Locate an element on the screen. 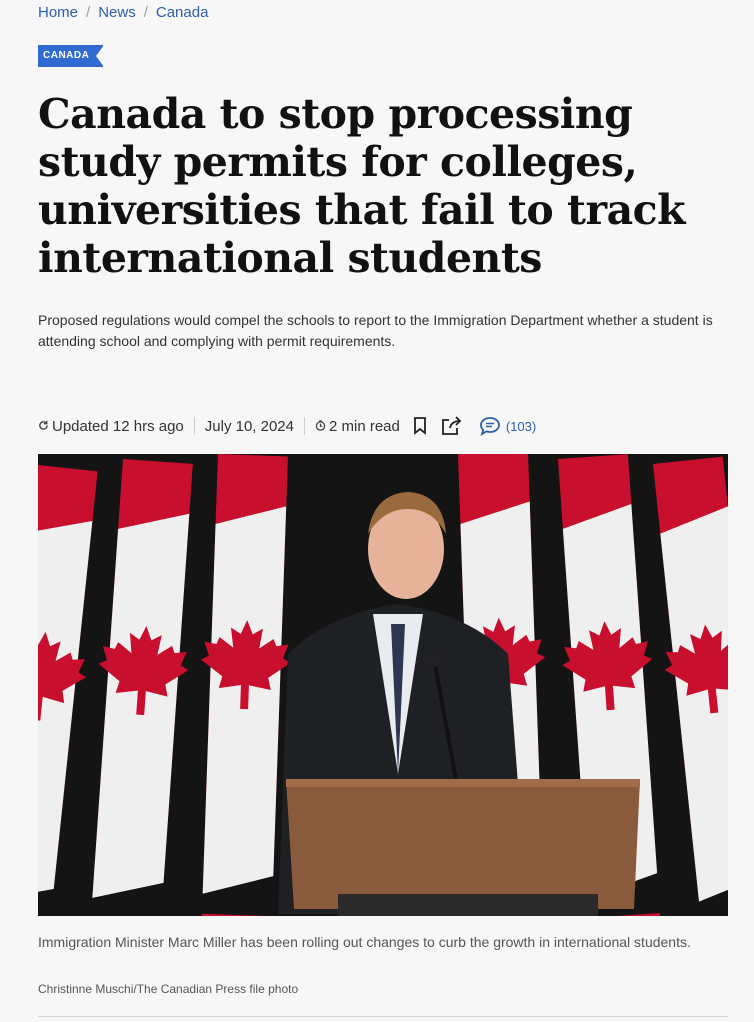  updated-time: Updated 12 hrs ago is located at coordinates (118, 426).